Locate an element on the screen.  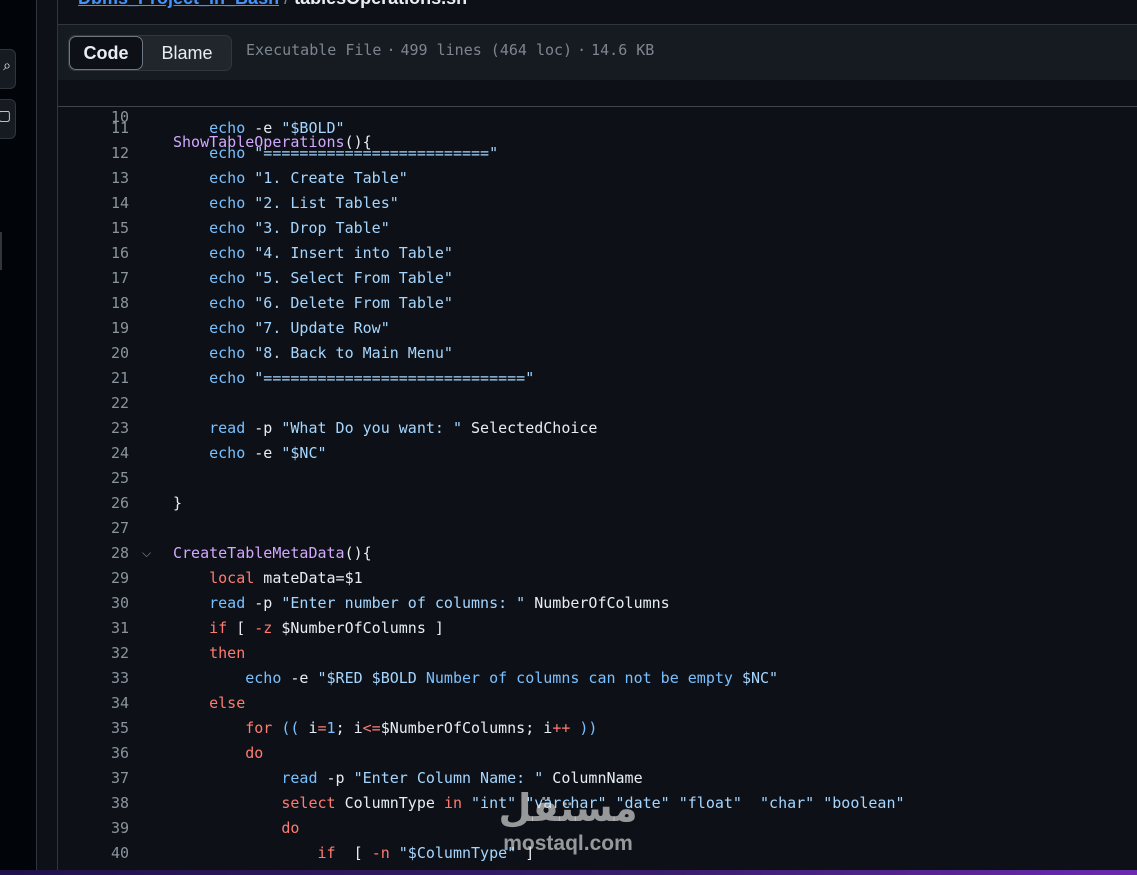
code-token: "$RED $BOLD is located at coordinates (371, 678).